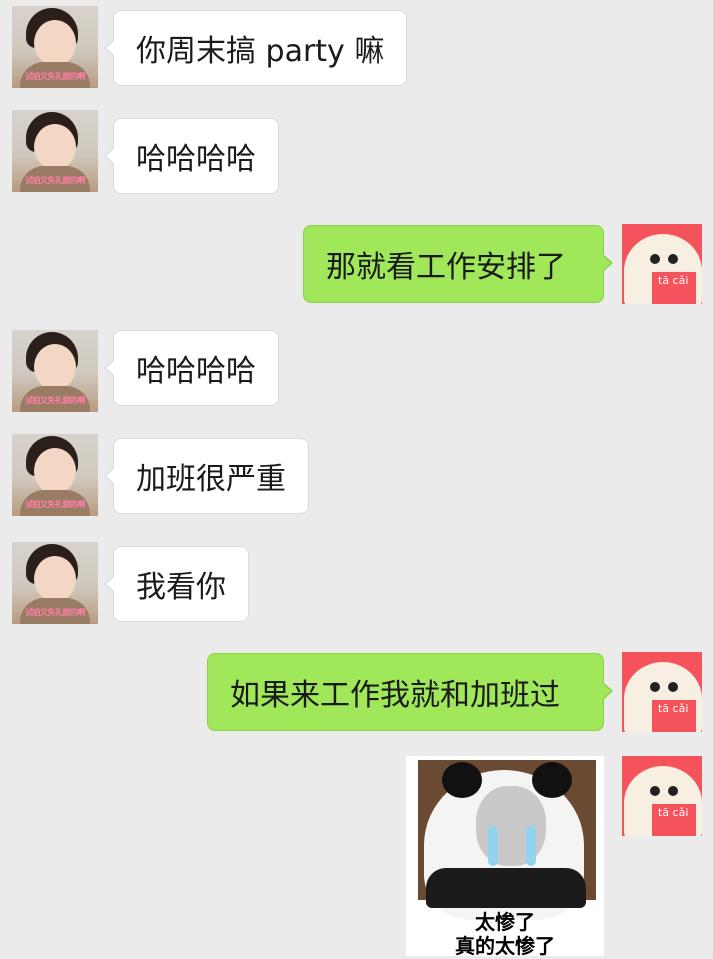  What do you see at coordinates (176, 584) in the screenshot?
I see `incoming-message: 我看你` at bounding box center [176, 584].